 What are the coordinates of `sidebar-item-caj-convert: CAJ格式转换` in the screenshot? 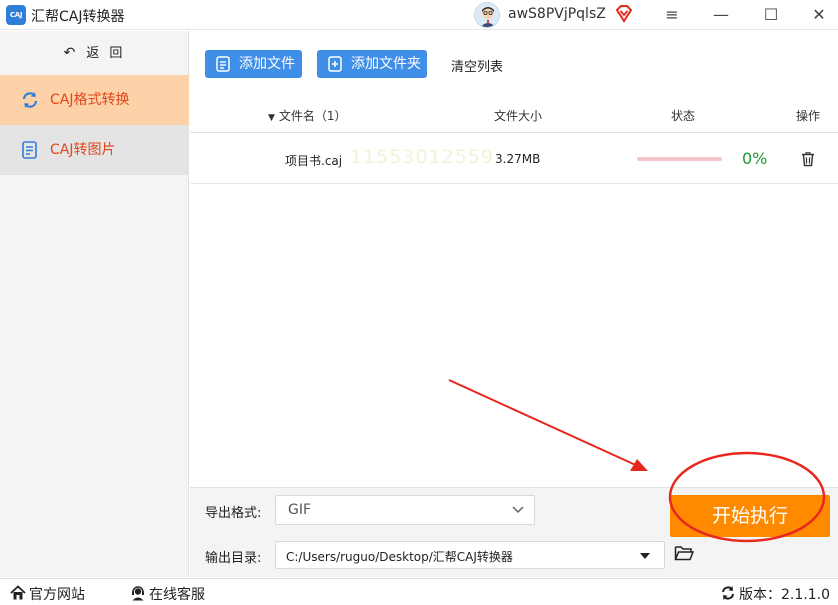 It's located at (94, 100).